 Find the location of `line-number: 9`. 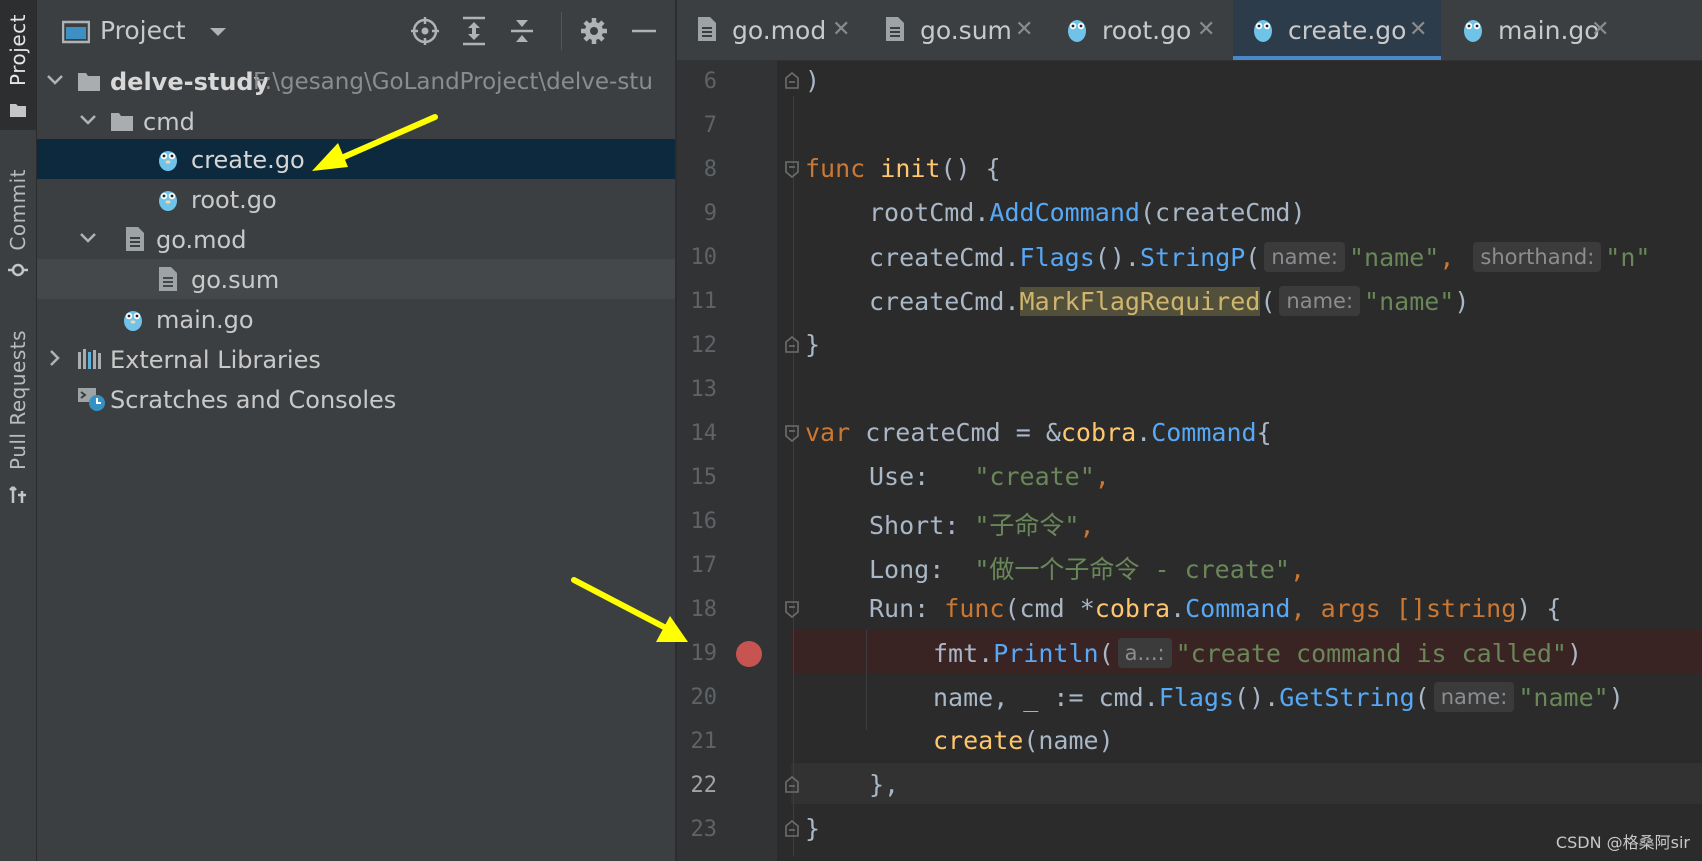

line-number: 9 is located at coordinates (697, 213).